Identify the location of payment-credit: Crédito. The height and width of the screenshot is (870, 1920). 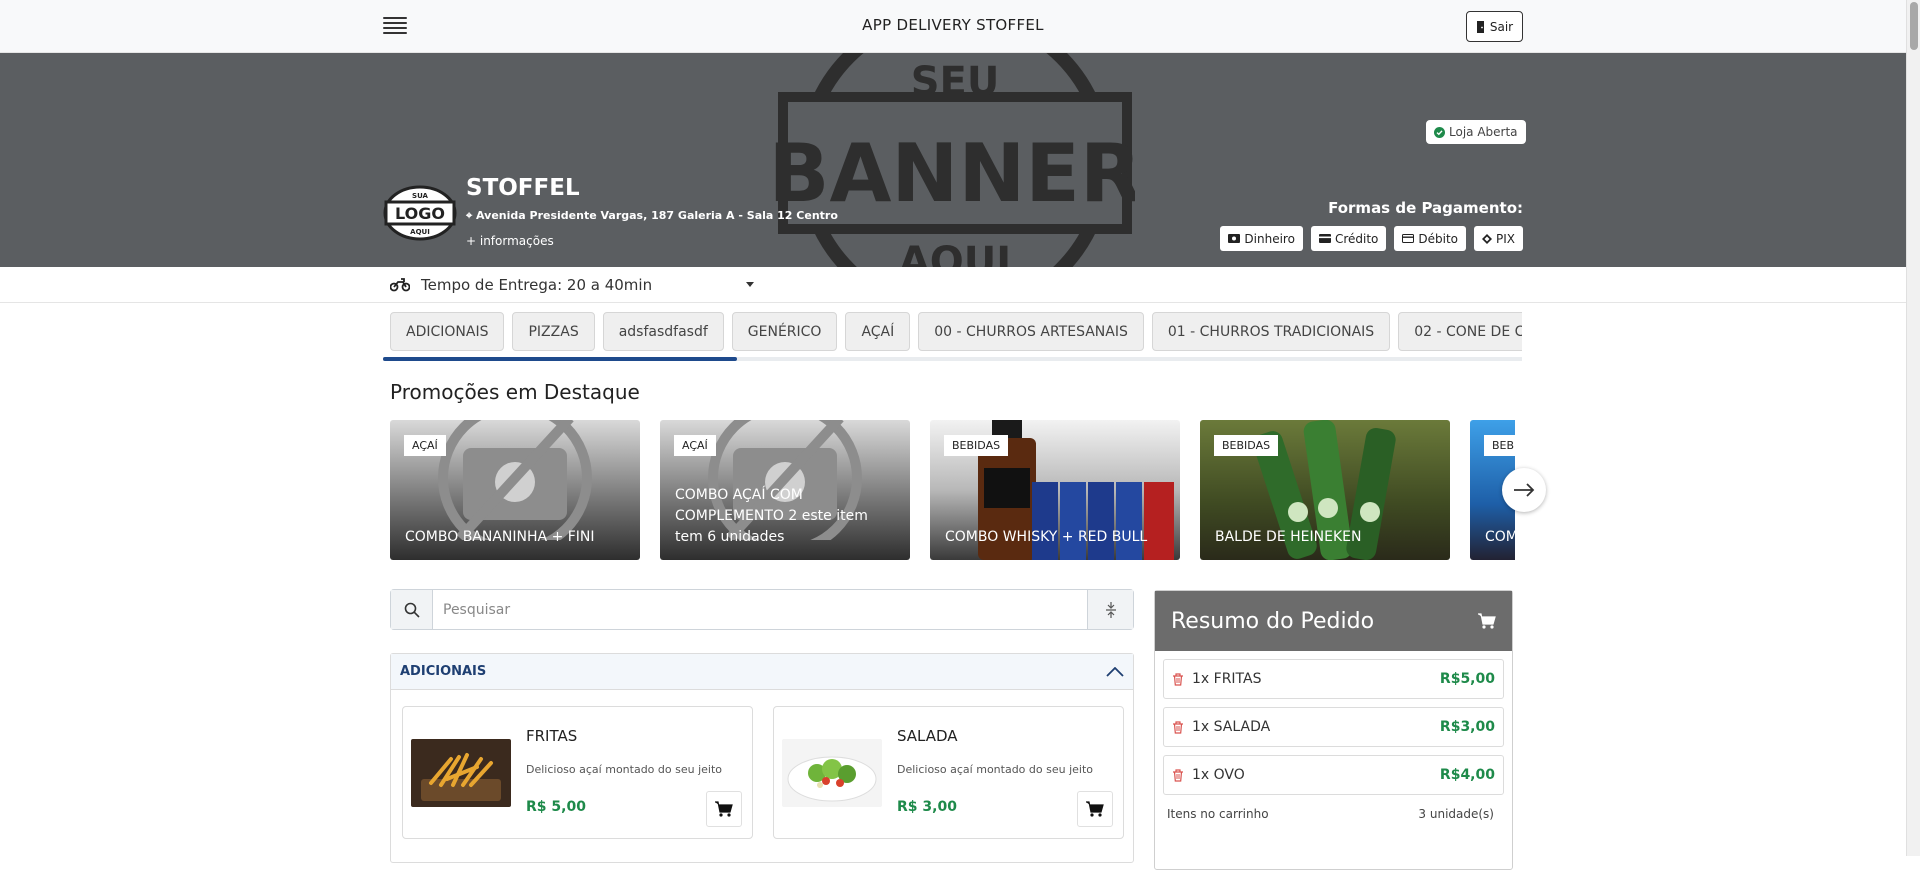
(1348, 238).